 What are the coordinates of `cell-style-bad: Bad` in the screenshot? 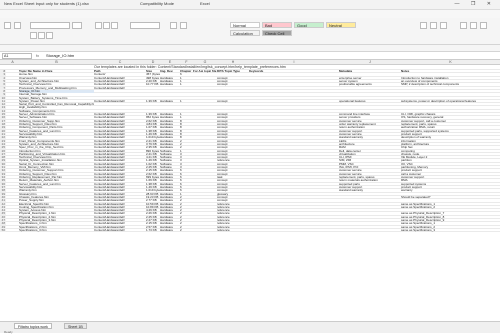 It's located at (277, 25).